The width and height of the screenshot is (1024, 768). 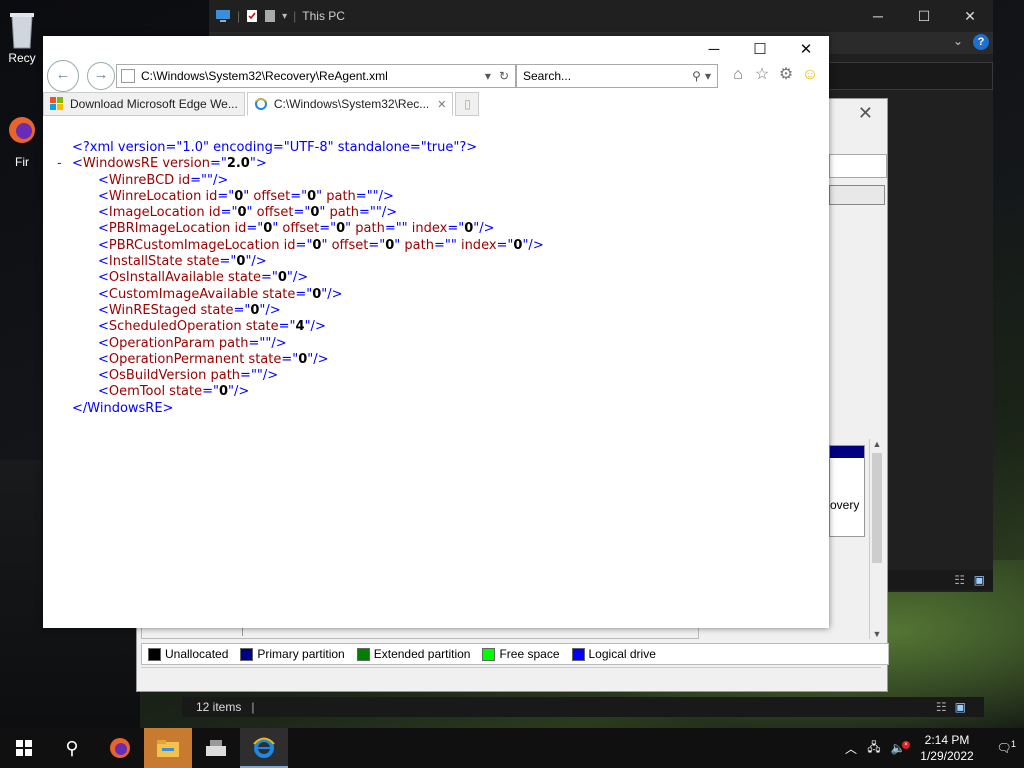 What do you see at coordinates (223, 16) in the screenshot?
I see `this-pc-icon` at bounding box center [223, 16].